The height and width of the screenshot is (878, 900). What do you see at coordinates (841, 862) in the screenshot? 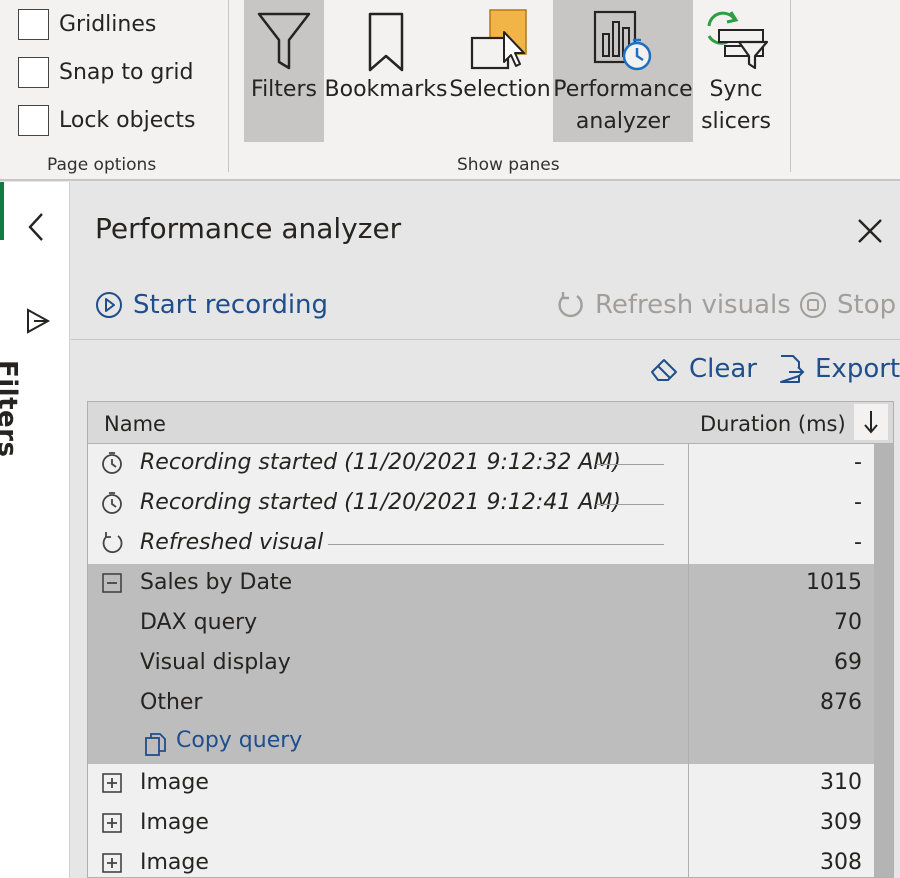
I see `row-duration: 308` at bounding box center [841, 862].